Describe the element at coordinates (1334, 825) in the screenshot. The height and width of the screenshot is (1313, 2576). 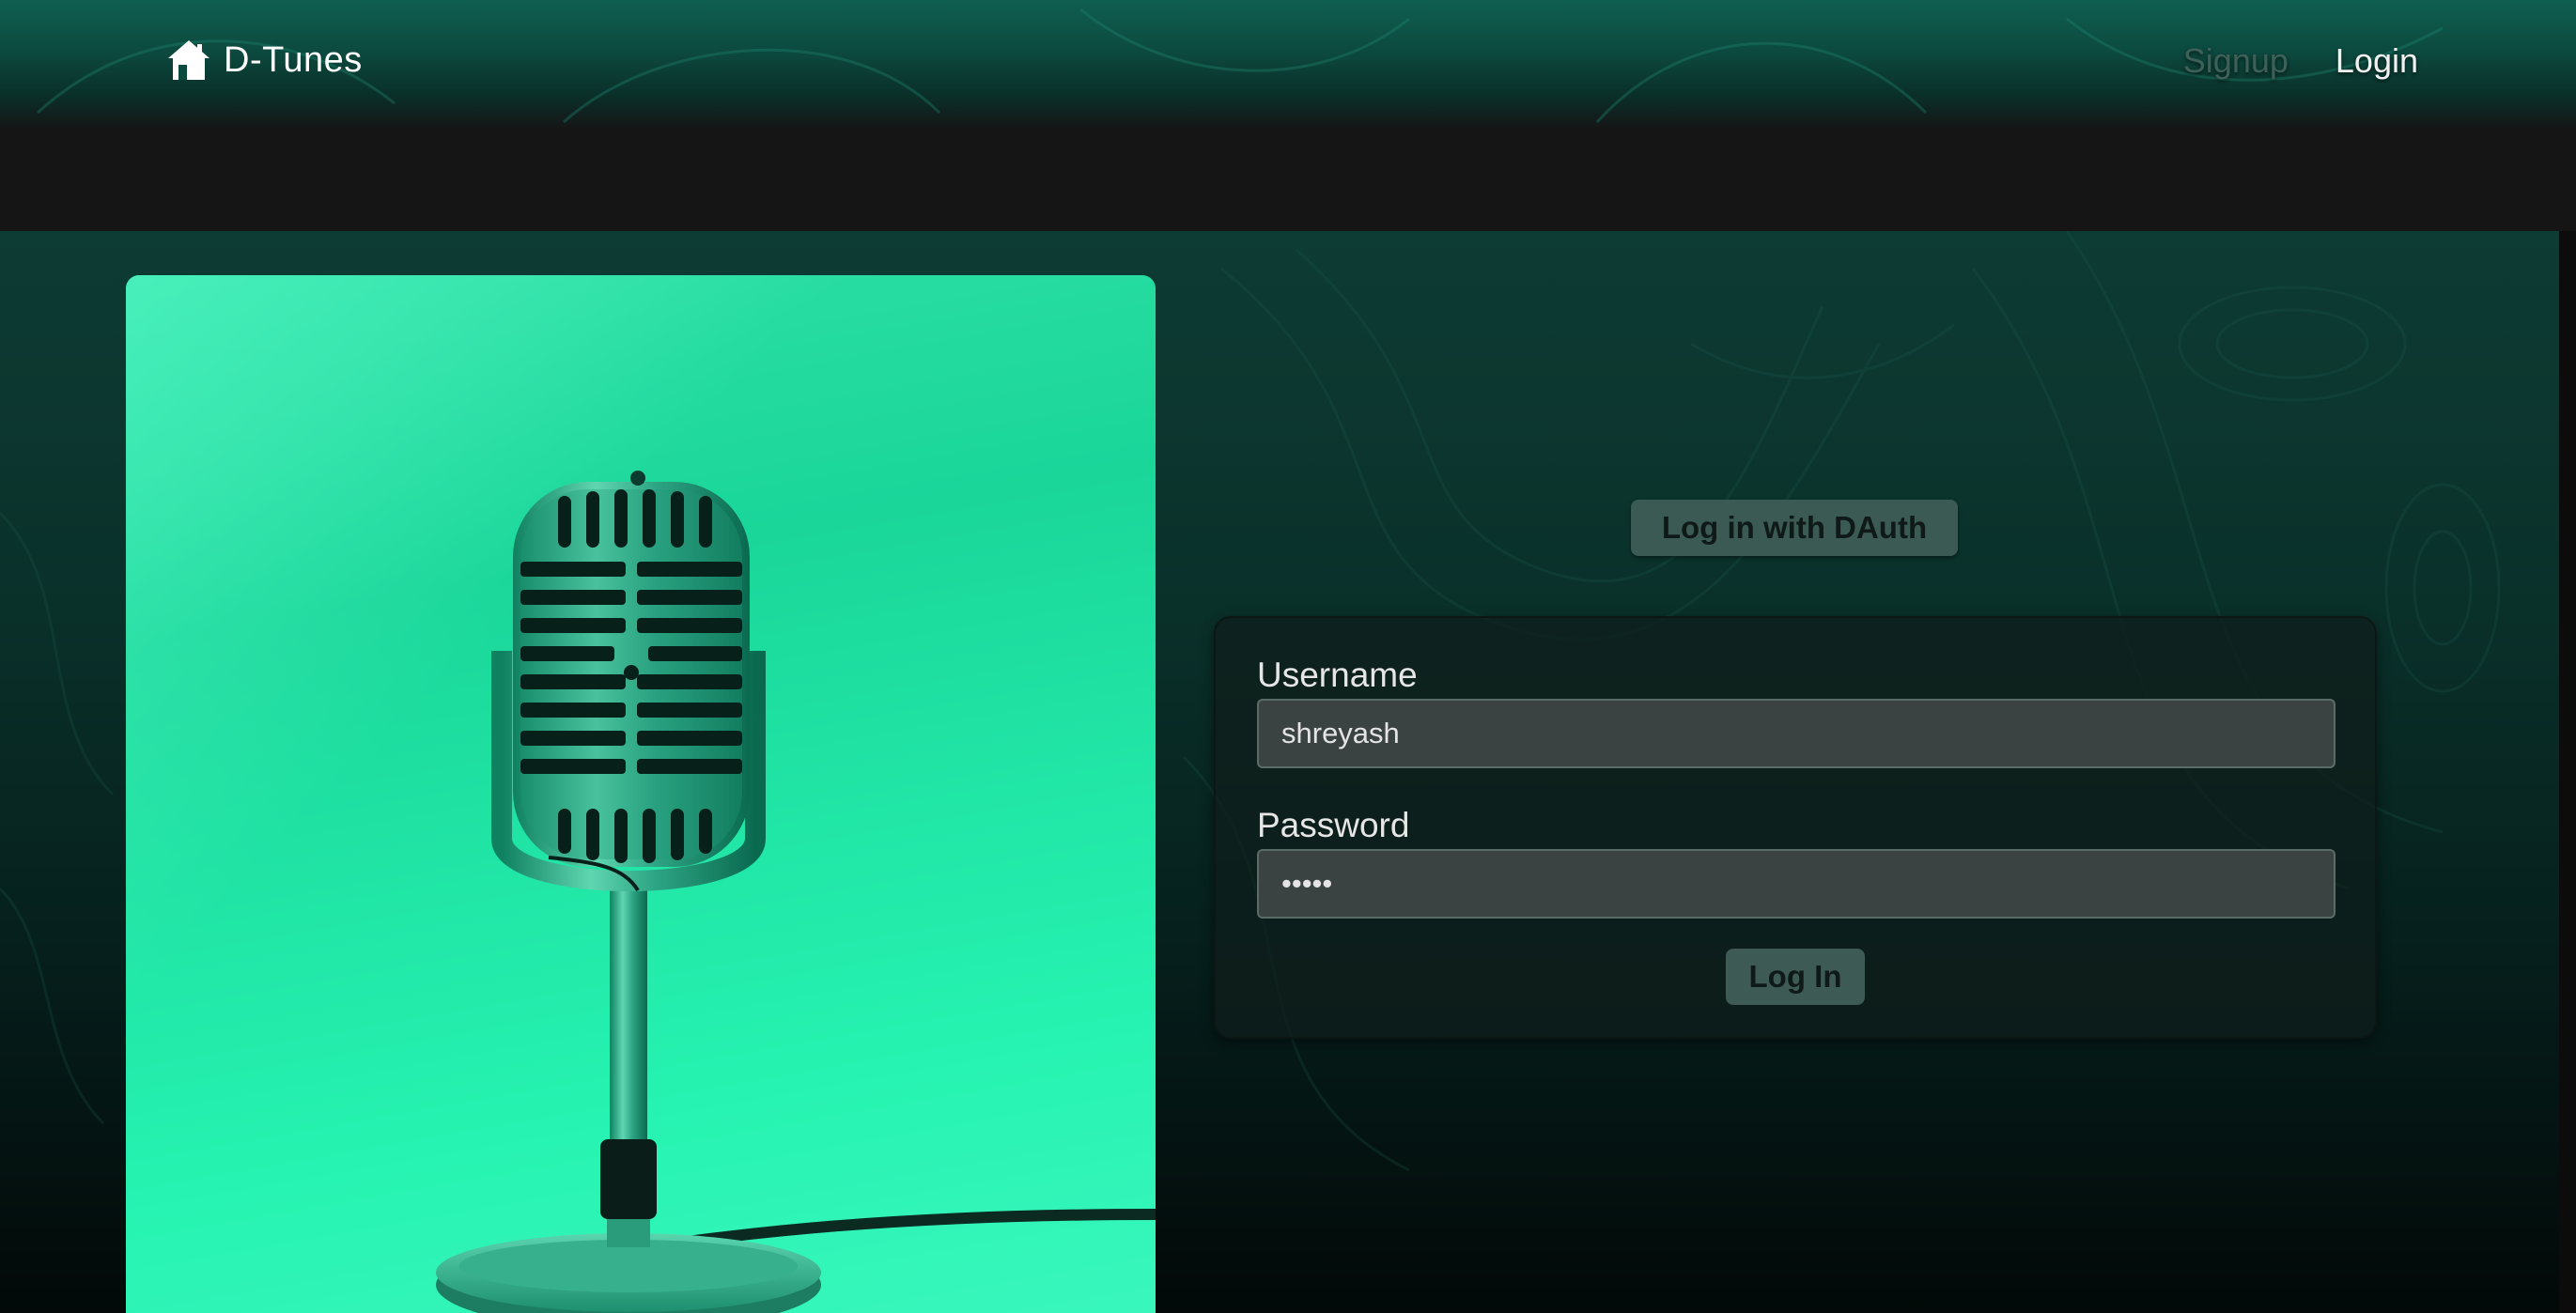
I see `password-label: Password` at that location.